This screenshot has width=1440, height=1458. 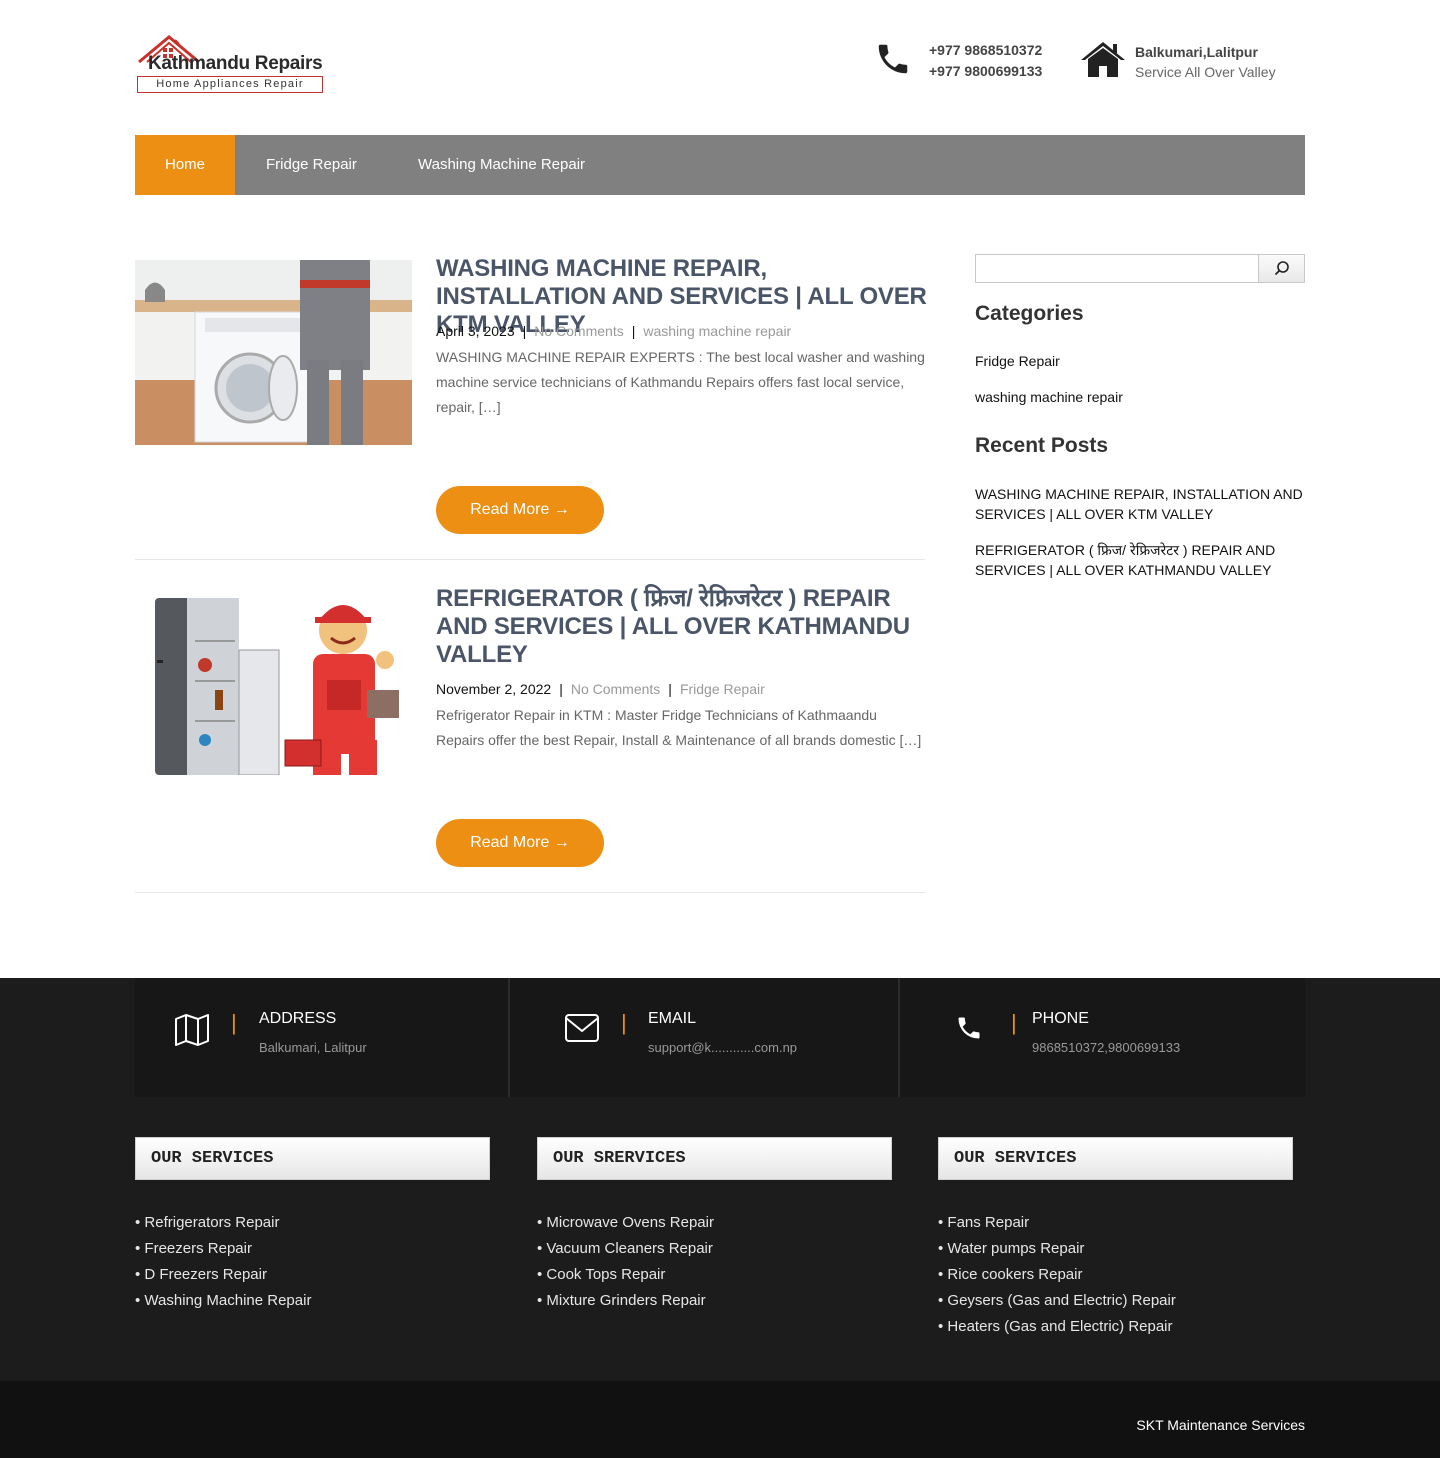 What do you see at coordinates (1117, 268) in the screenshot?
I see `search-input` at bounding box center [1117, 268].